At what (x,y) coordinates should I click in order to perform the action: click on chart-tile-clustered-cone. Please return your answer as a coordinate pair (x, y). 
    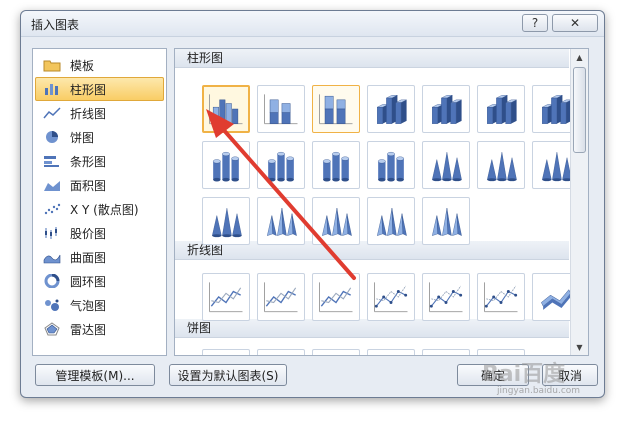
    Looking at the image, I should click on (446, 165).